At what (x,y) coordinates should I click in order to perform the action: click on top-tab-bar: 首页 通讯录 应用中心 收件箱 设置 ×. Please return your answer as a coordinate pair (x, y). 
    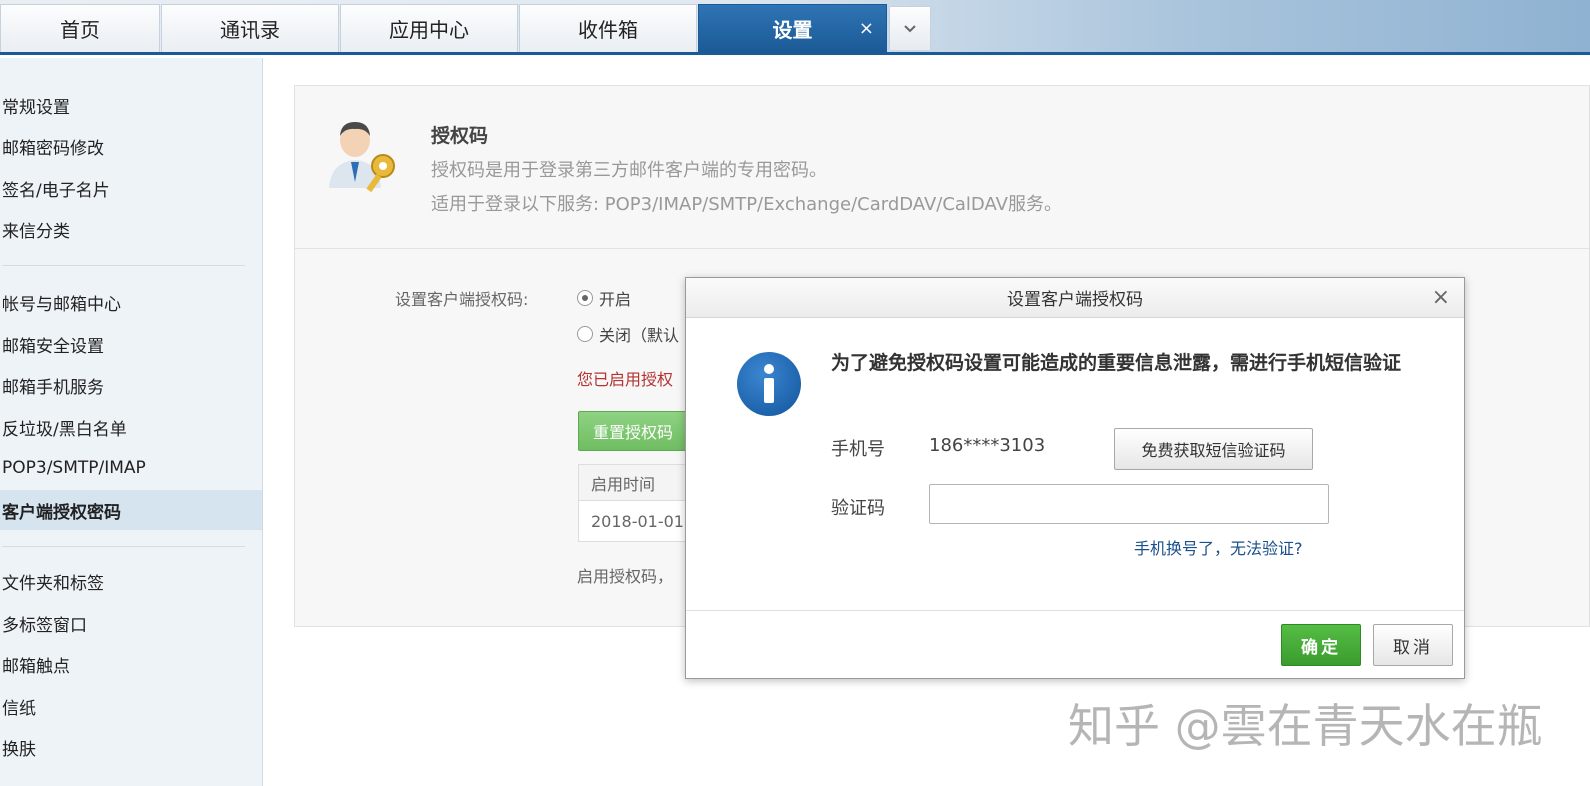
    Looking at the image, I should click on (795, 27).